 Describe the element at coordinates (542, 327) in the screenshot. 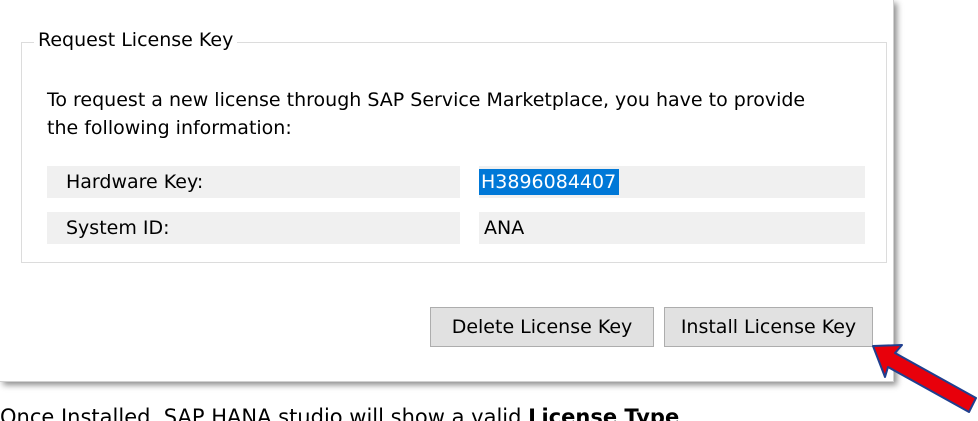

I see `delete-license-key-button: Delete License Key` at that location.